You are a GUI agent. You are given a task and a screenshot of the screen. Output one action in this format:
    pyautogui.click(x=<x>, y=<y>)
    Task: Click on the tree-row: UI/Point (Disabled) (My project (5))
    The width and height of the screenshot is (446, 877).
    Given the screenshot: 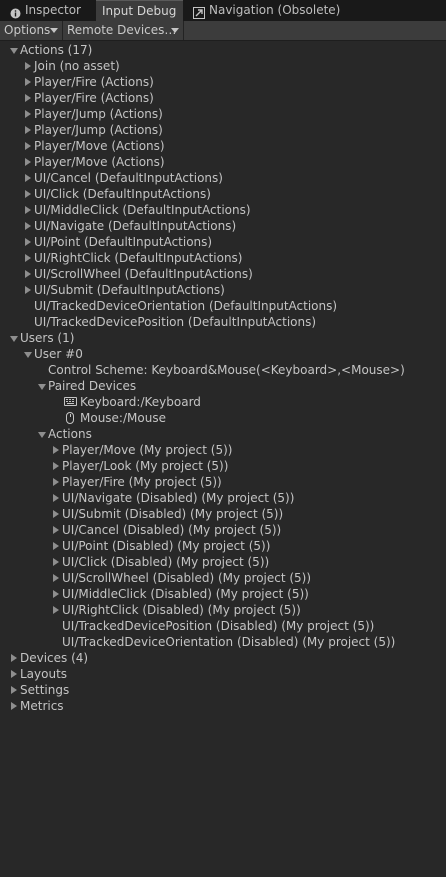 What is the action you would take?
    pyautogui.click(x=223, y=546)
    